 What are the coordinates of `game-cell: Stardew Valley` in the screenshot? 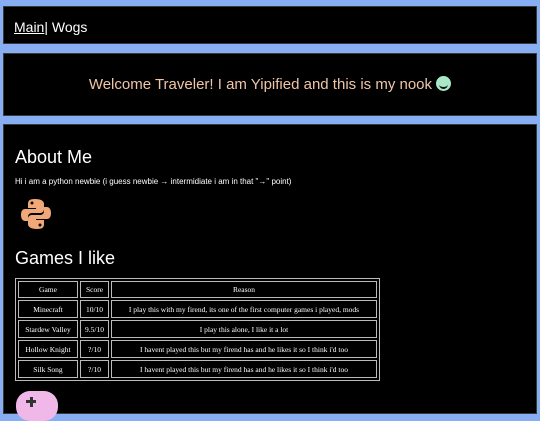 It's located at (48, 329).